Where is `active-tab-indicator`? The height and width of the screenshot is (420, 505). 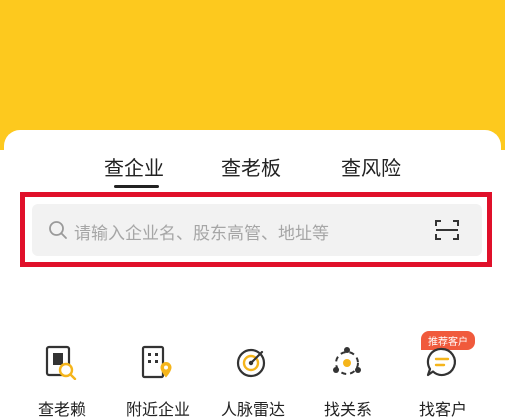
active-tab-indicator is located at coordinates (136, 186).